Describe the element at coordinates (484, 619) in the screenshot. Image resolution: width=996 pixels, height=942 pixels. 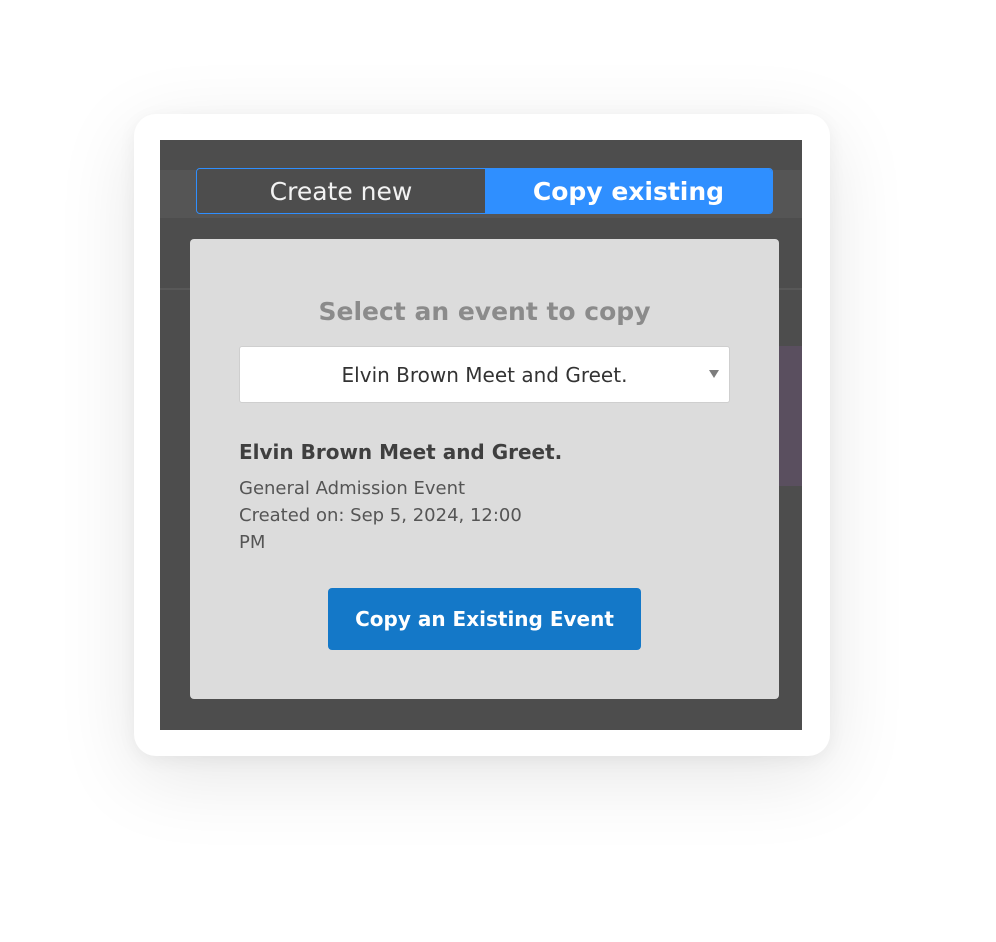
I see `copy-existing-event-button: Copy an Existing Event` at that location.